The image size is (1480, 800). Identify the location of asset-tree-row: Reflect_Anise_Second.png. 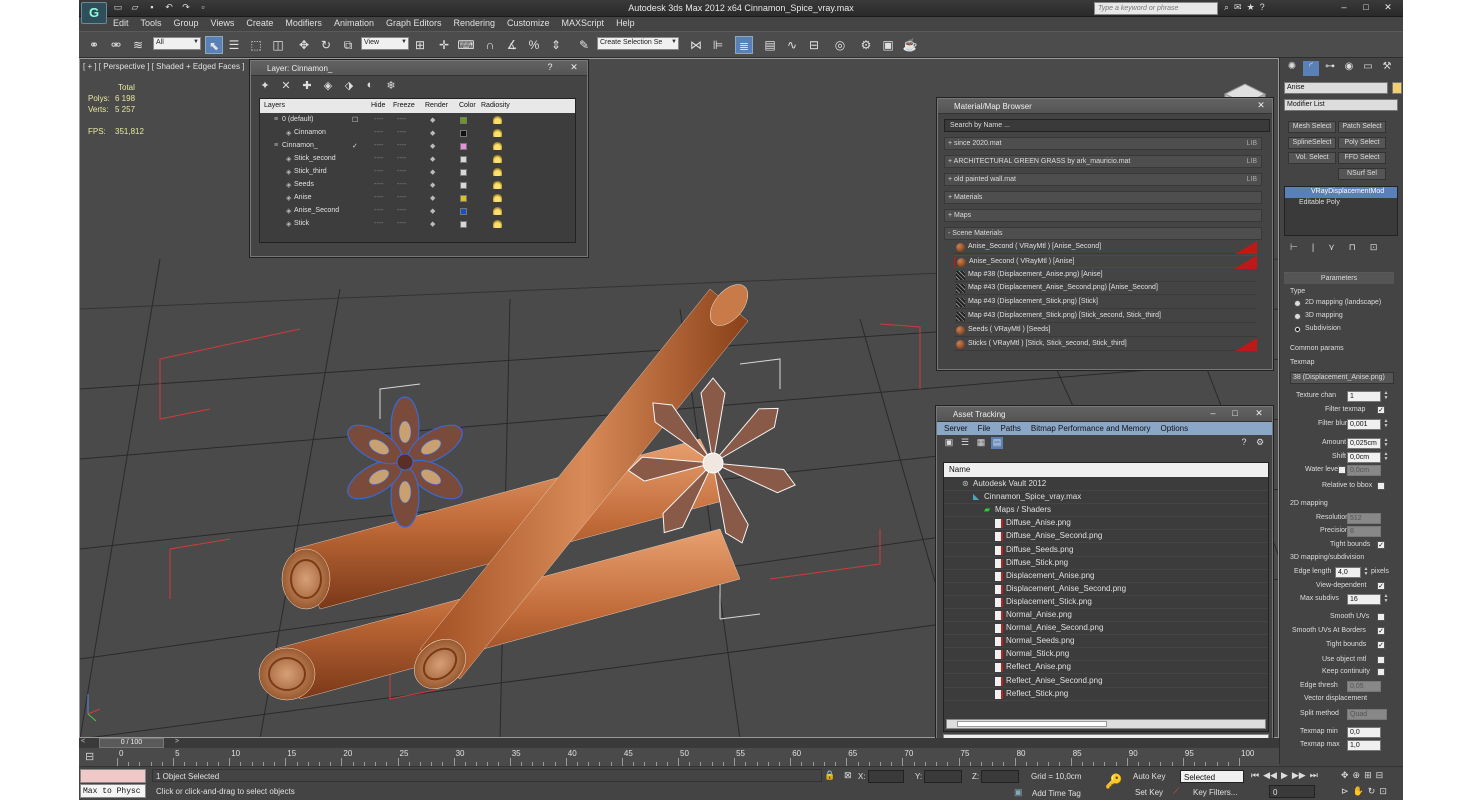
(1106, 681).